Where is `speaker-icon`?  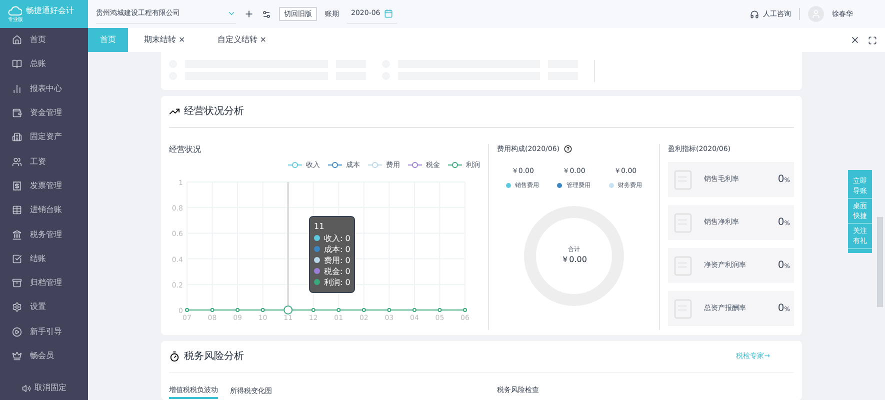 speaker-icon is located at coordinates (26, 388).